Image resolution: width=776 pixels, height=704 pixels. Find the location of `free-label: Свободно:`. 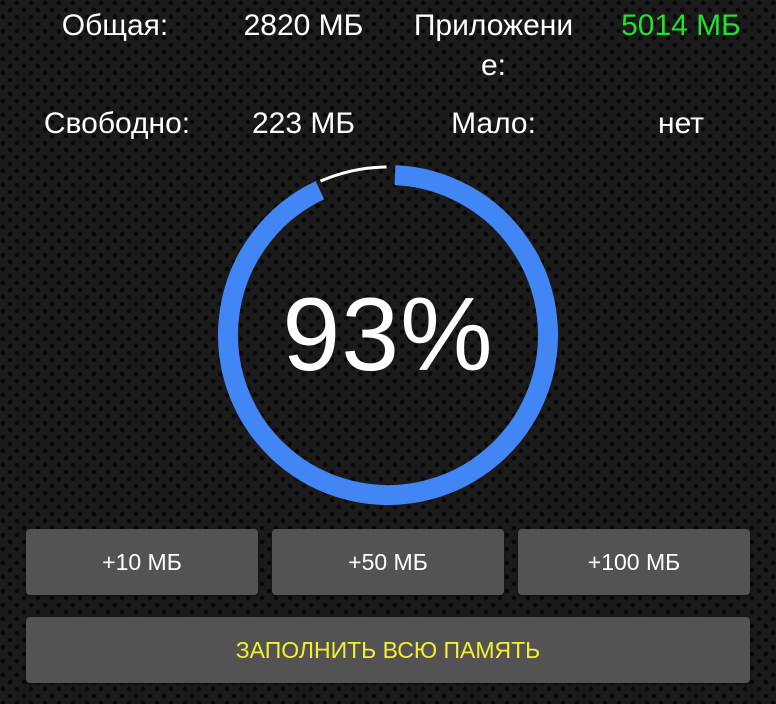

free-label: Свободно: is located at coordinates (117, 123).